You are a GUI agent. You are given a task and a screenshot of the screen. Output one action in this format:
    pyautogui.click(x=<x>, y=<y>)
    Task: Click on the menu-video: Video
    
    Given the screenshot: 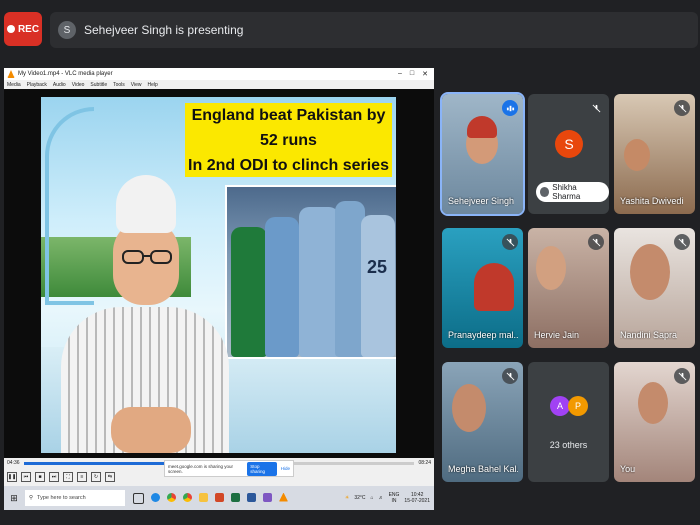 What is the action you would take?
    pyautogui.click(x=78, y=85)
    